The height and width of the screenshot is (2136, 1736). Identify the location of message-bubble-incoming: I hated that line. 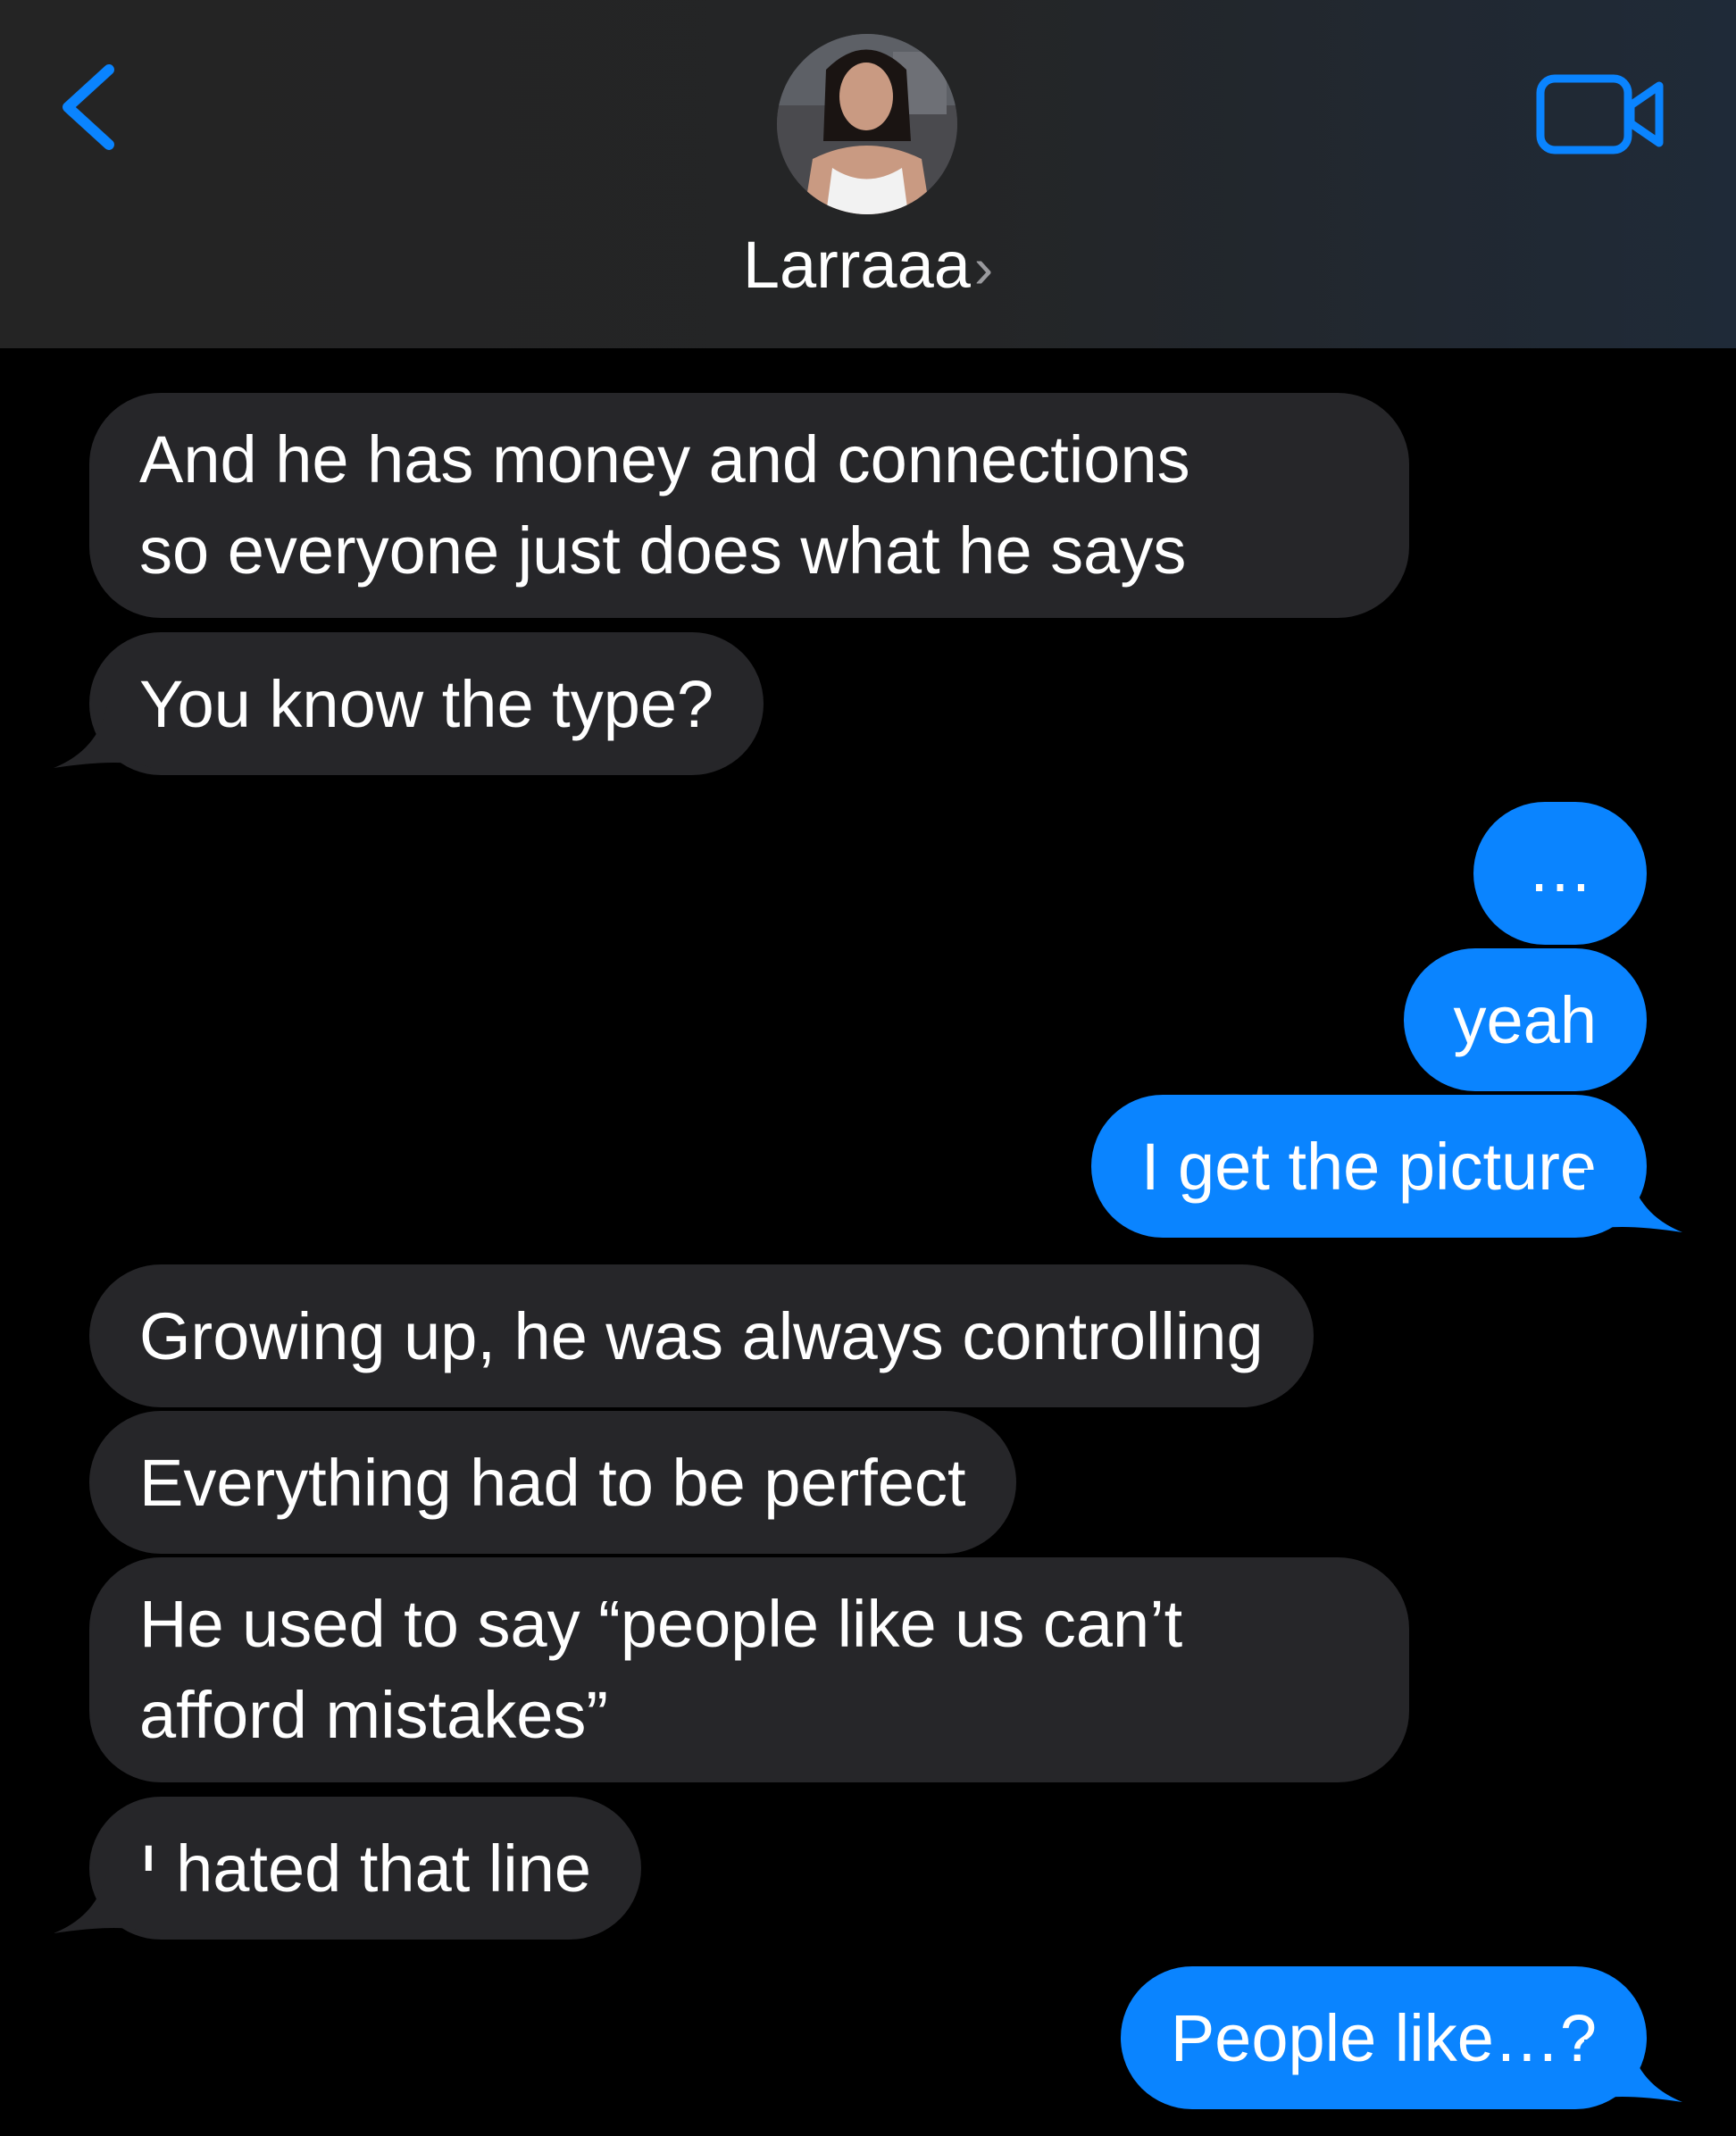
(365, 1868).